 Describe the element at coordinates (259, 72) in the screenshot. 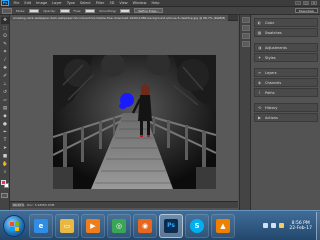

I see `layers-icon: ≡` at that location.